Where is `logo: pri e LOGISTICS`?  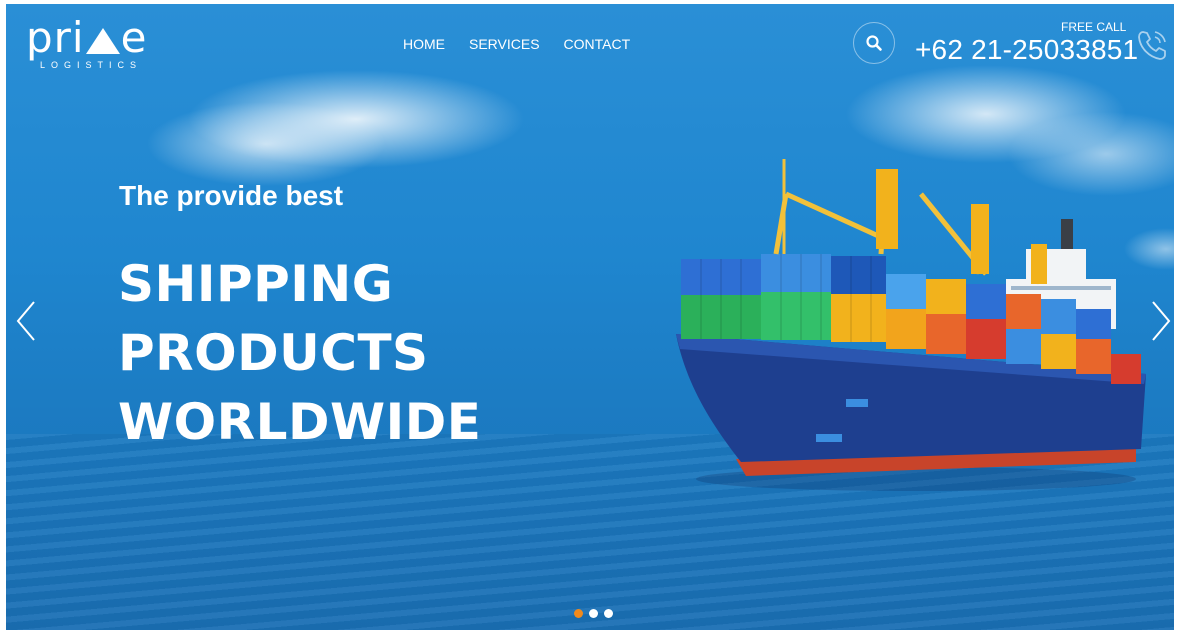
logo: pri e LOGISTICS is located at coordinates (86, 44).